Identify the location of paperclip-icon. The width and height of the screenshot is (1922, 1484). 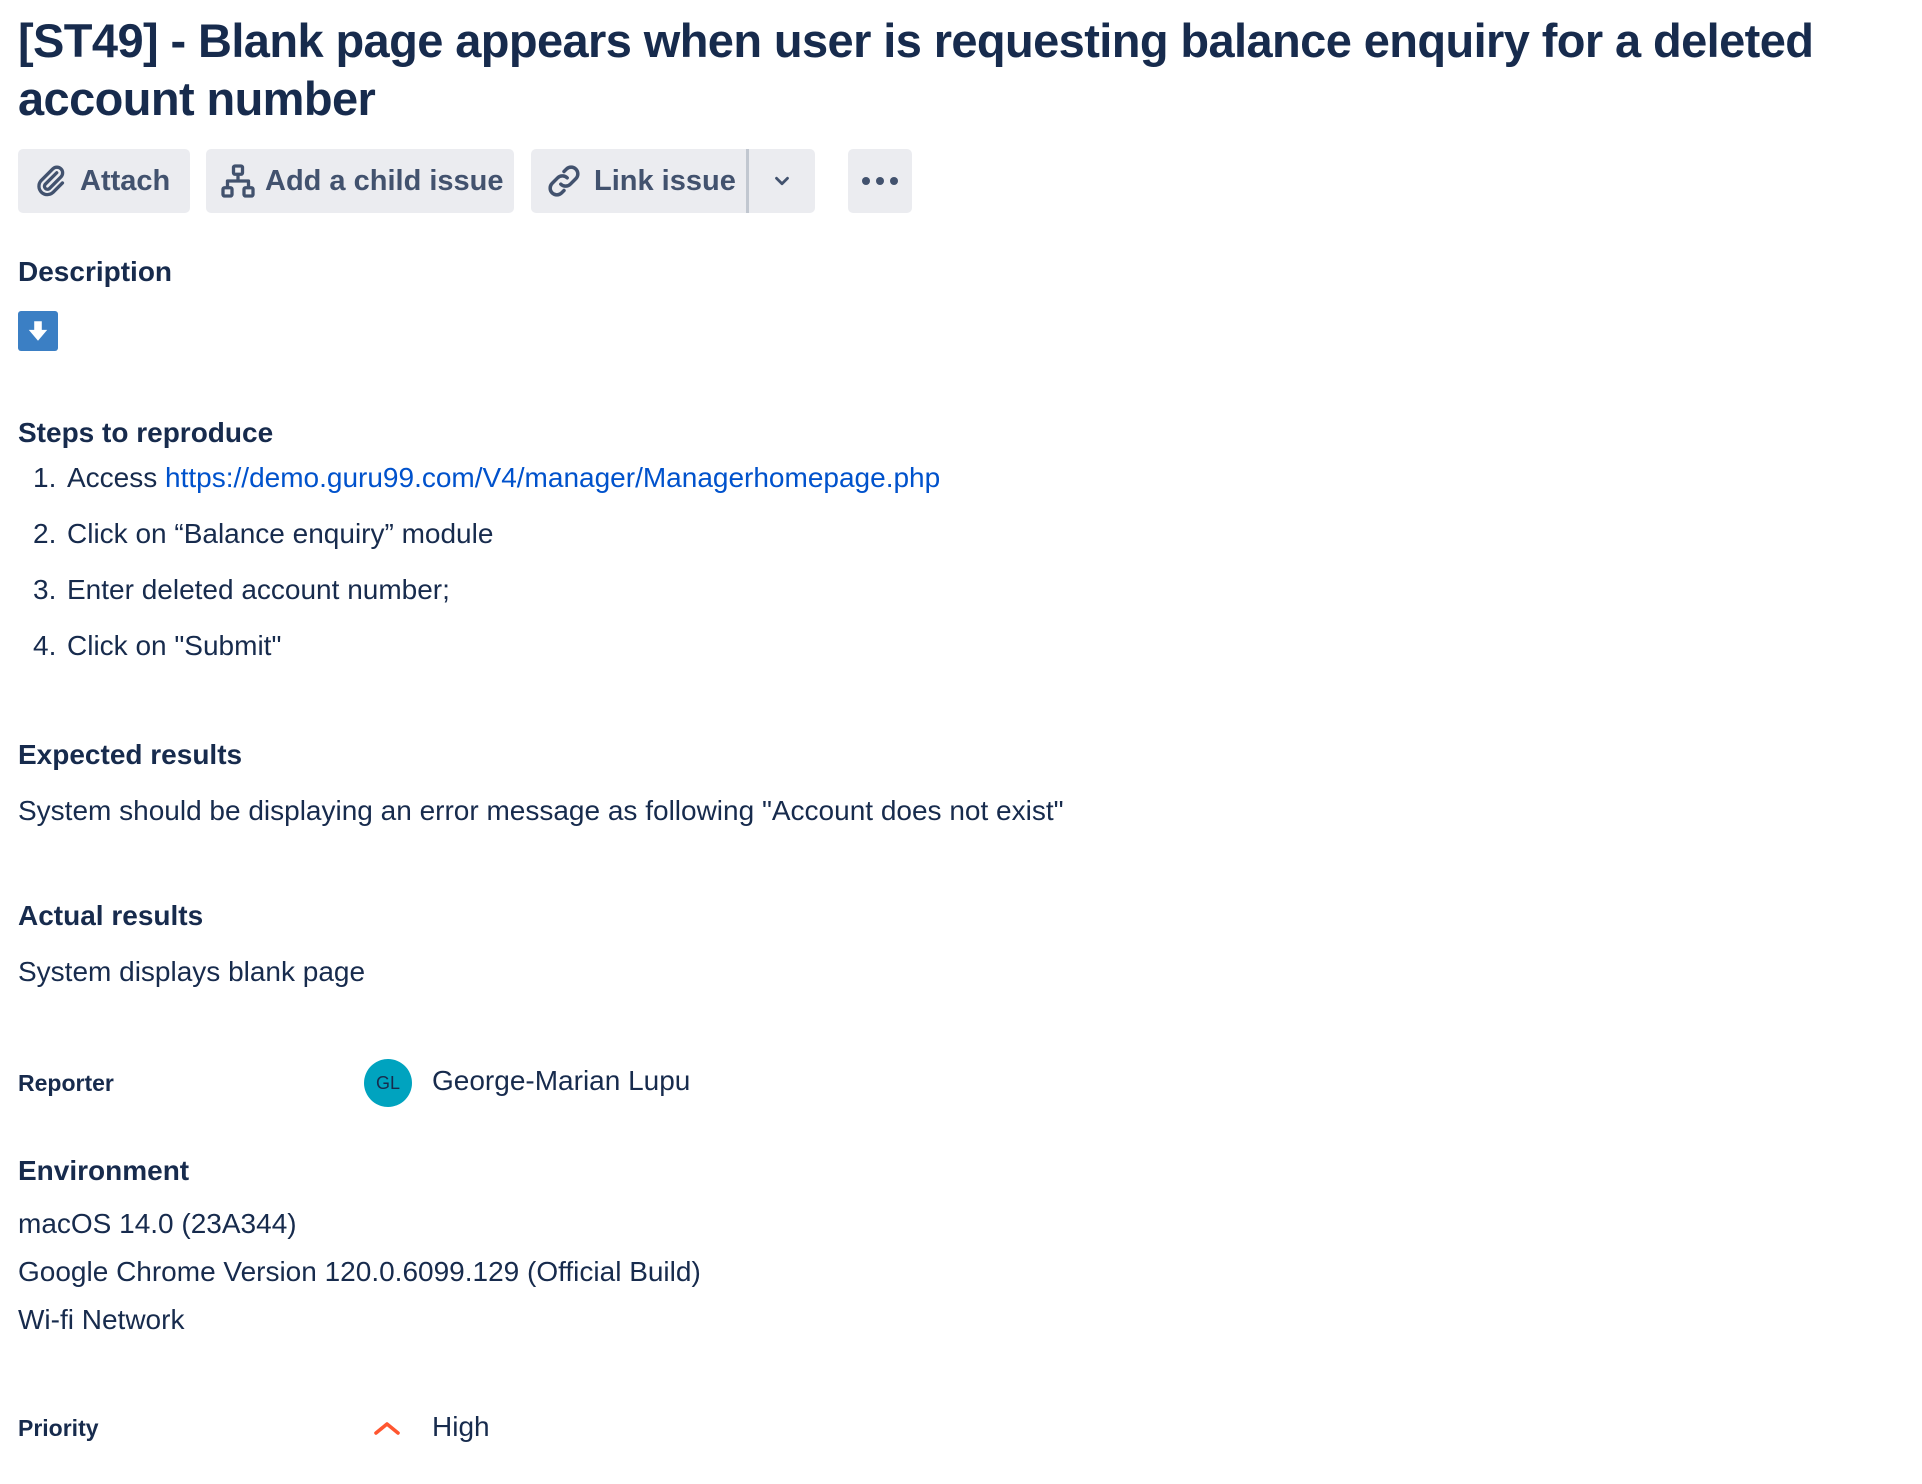
(51, 181).